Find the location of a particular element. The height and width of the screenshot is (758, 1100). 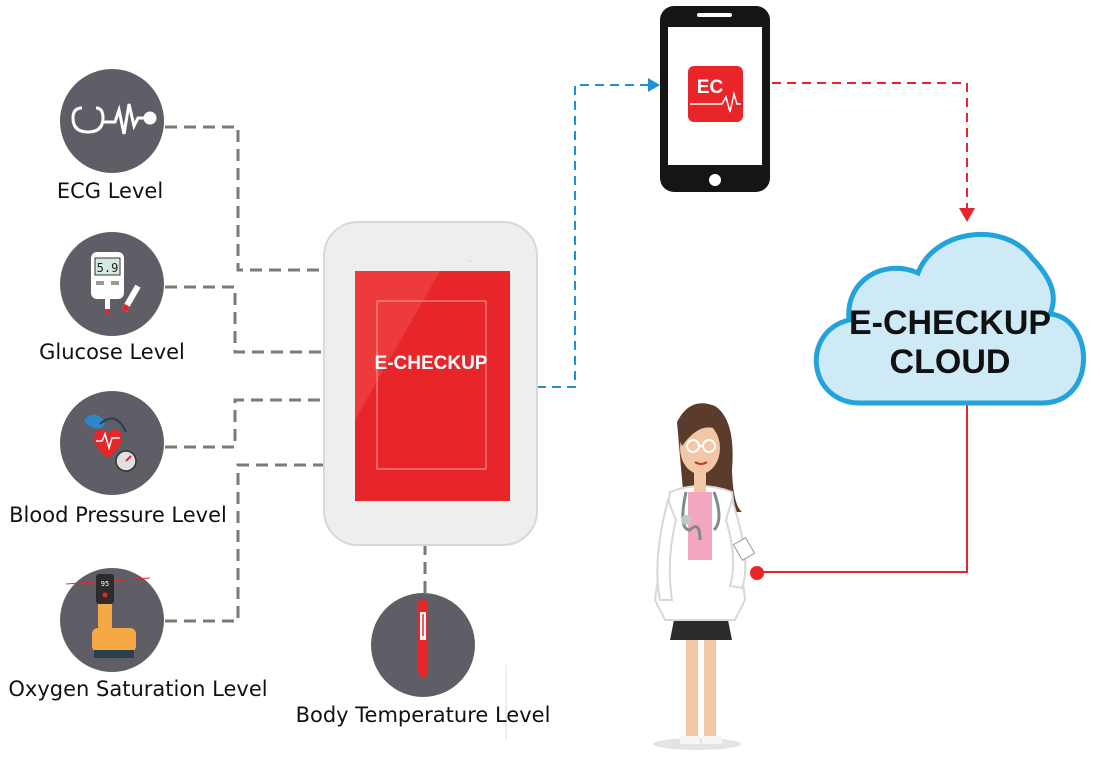

device-label: E-CHECKUP is located at coordinates (431, 363).